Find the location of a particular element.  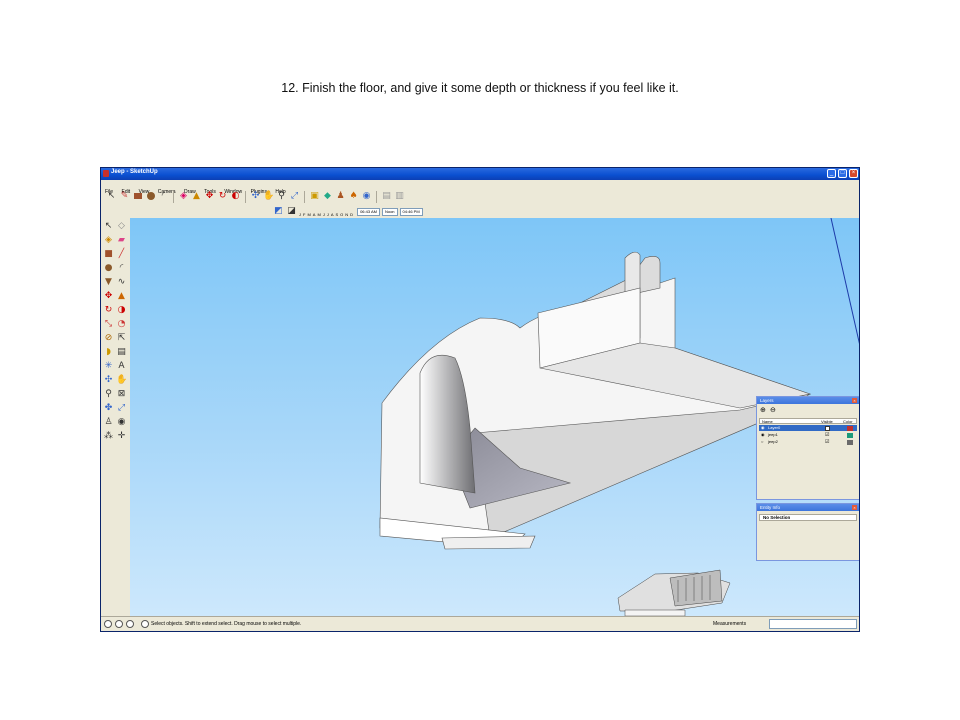

walk-icon: ⁂ is located at coordinates (108, 436).